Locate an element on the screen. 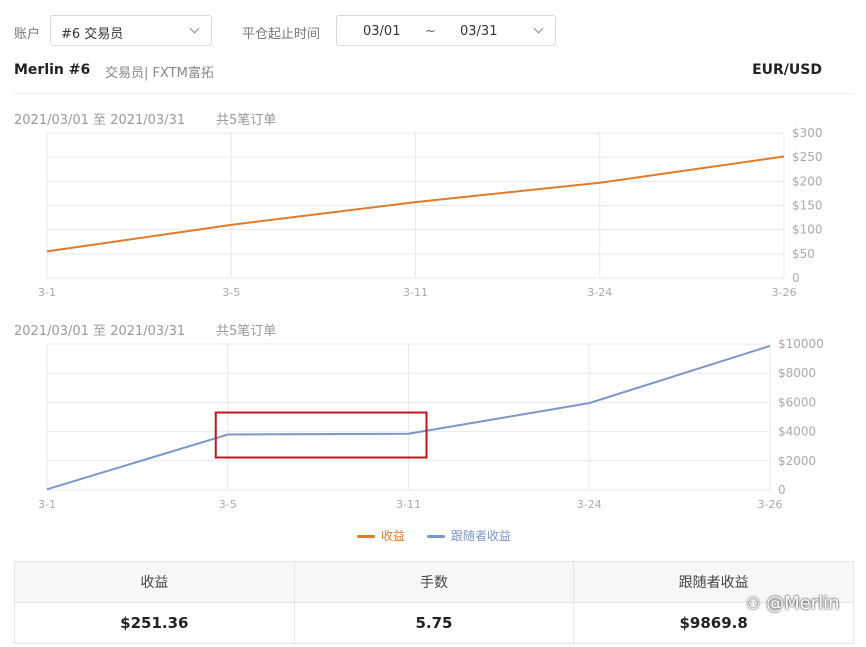 This screenshot has width=866, height=647. chart2-ytick-label: $2000 is located at coordinates (797, 461).